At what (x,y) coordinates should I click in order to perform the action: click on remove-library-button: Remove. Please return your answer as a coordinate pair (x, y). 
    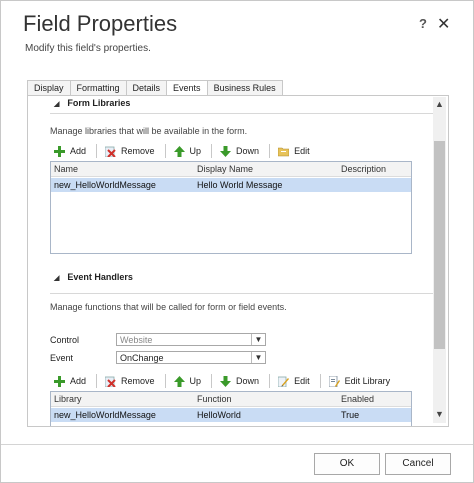
    Looking at the image, I should click on (131, 151).